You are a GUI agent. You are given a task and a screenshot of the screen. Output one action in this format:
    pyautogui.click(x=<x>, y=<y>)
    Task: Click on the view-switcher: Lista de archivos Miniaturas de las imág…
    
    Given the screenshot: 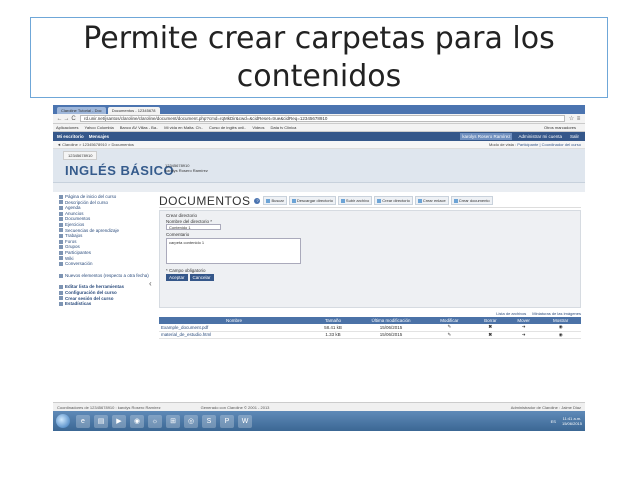 What is the action you would take?
    pyautogui.click(x=370, y=313)
    